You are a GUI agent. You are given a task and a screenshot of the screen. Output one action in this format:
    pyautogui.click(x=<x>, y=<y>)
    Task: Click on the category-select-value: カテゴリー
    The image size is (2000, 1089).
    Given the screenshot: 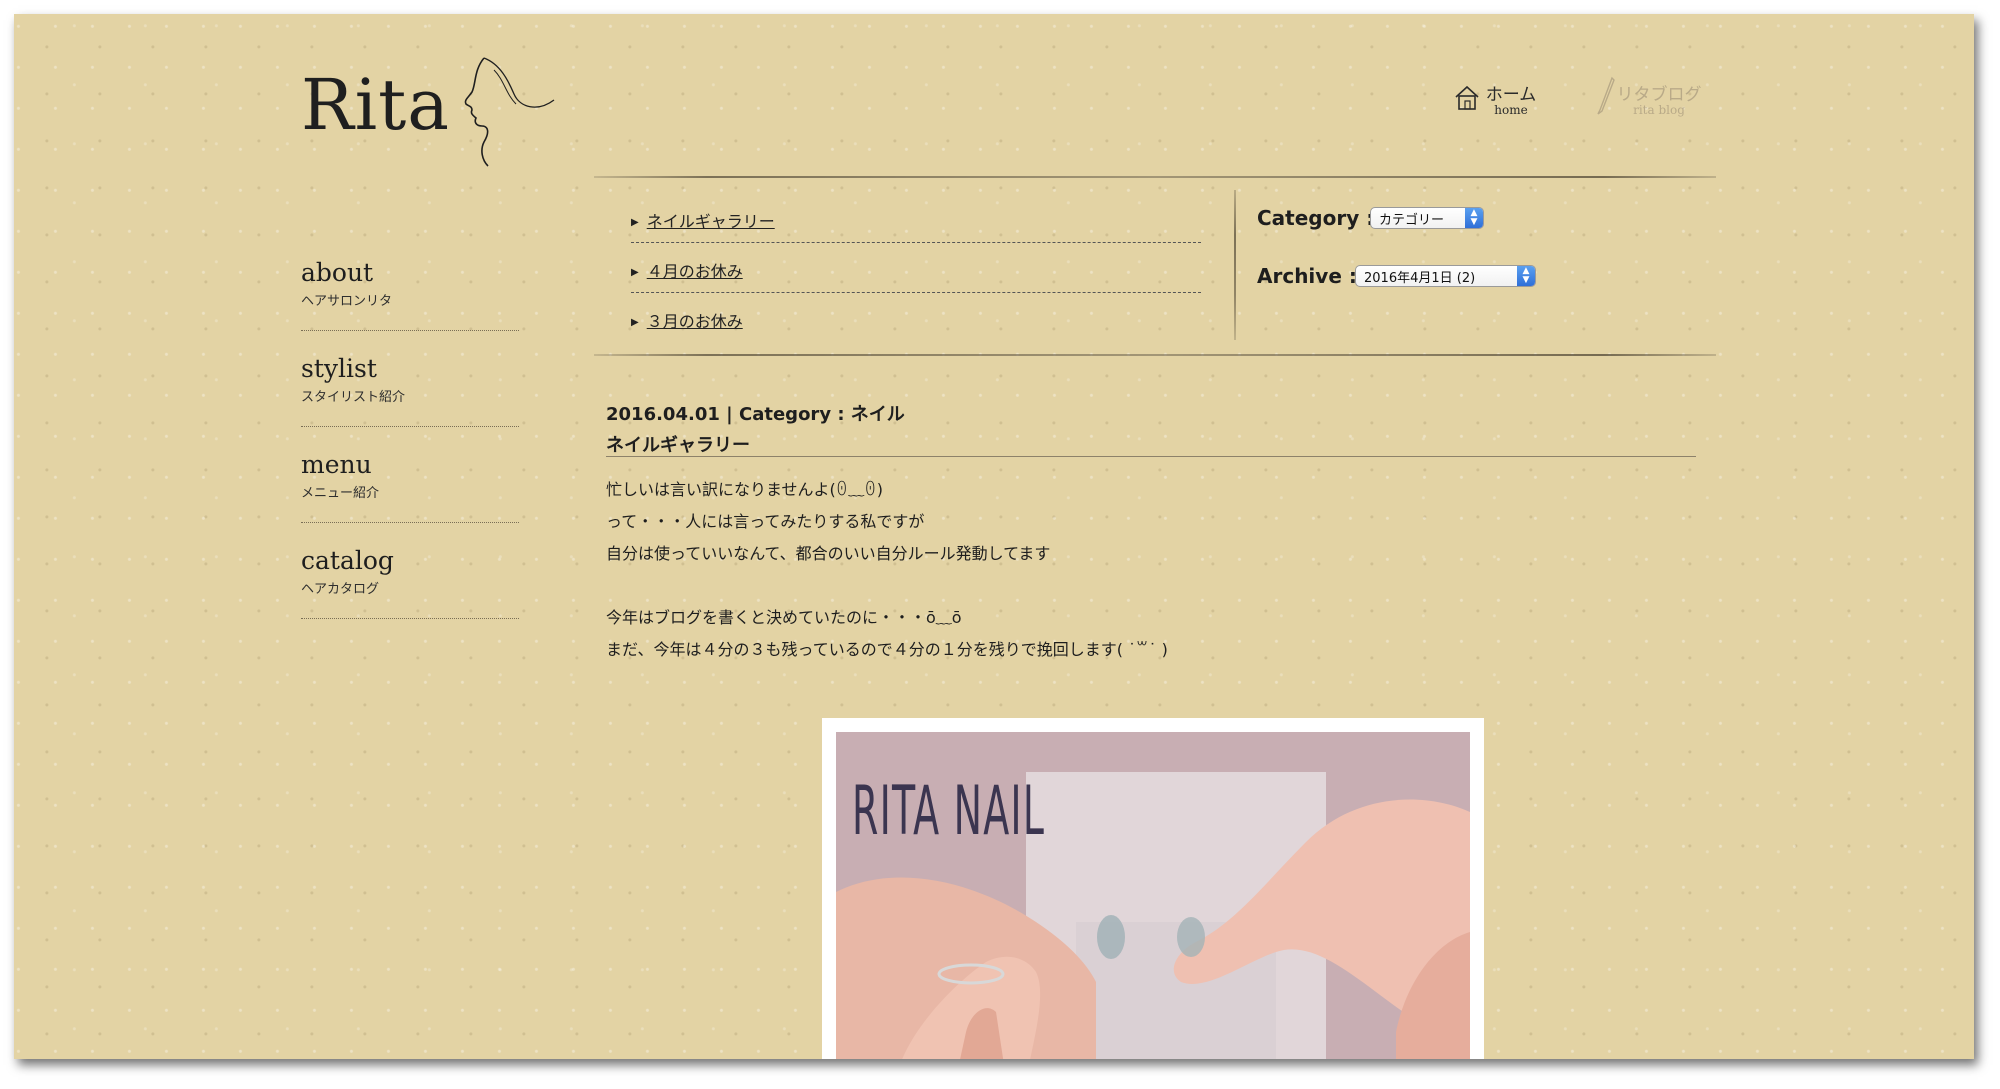 What is the action you would take?
    pyautogui.click(x=1412, y=220)
    